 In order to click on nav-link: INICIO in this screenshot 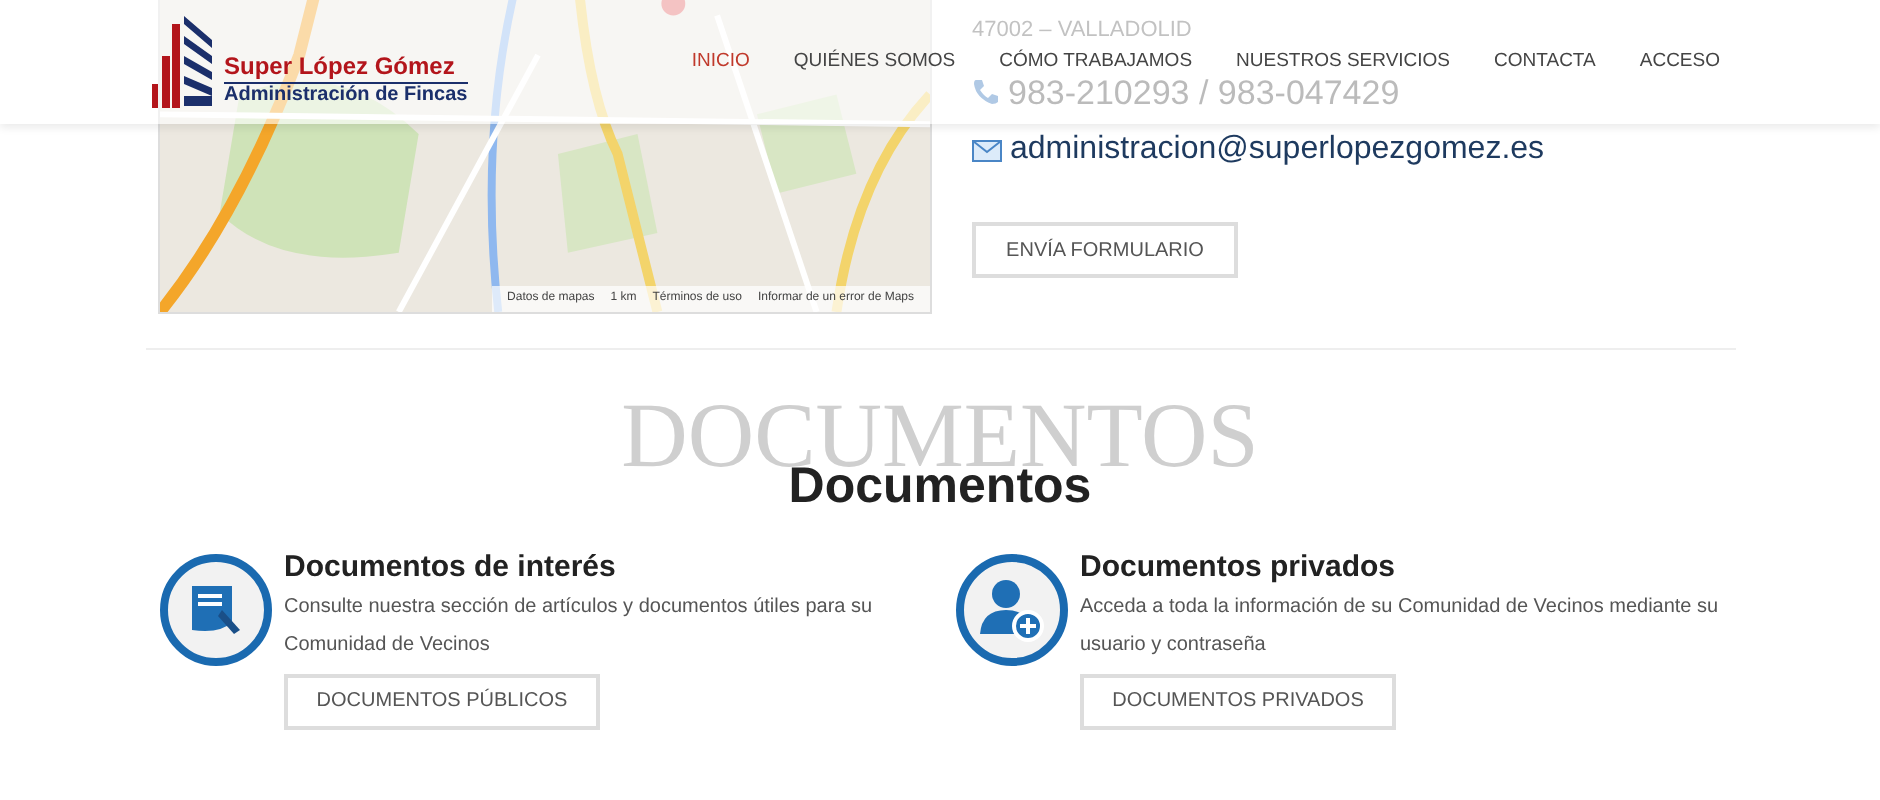, I will do `click(720, 62)`.